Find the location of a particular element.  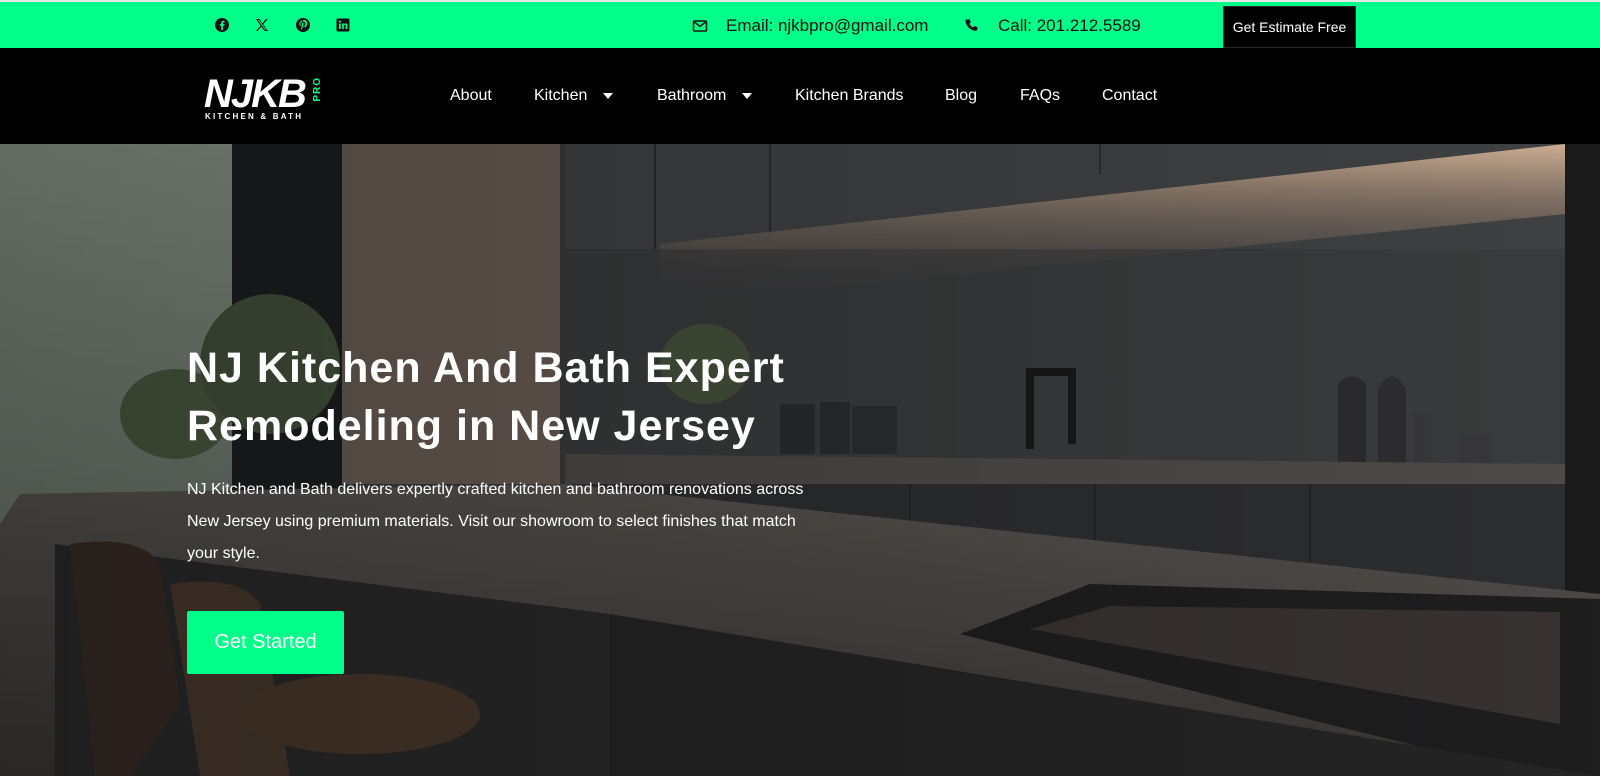

linkedin-icon is located at coordinates (343, 25).